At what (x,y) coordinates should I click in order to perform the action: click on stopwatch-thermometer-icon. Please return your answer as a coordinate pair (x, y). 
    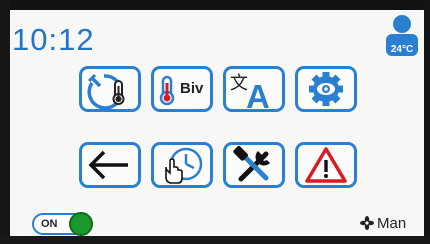
    Looking at the image, I should click on (106, 91).